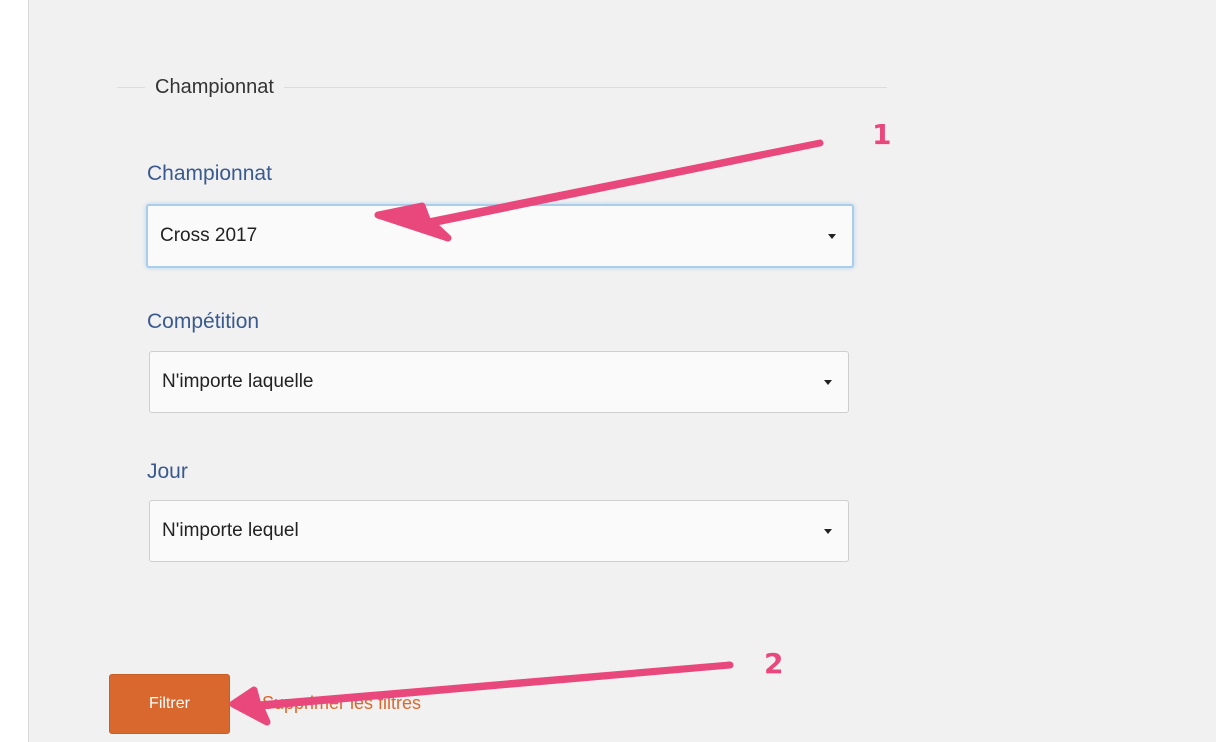 The width and height of the screenshot is (1216, 742). What do you see at coordinates (500, 236) in the screenshot?
I see `championship-select: Cross 2017` at bounding box center [500, 236].